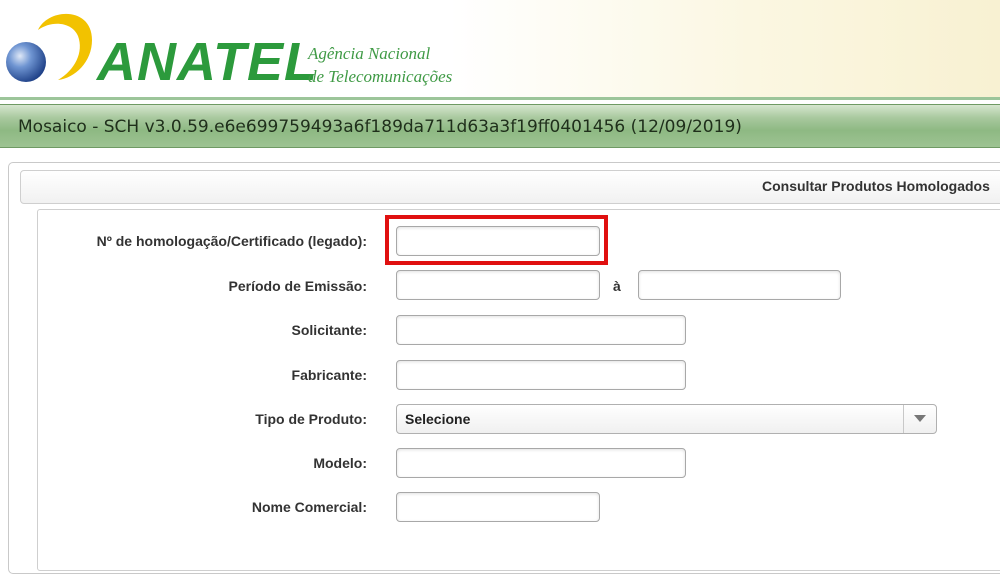  I want to click on homologacao-label: Nº de homologação/Certificado (legado):, so click(231, 241).